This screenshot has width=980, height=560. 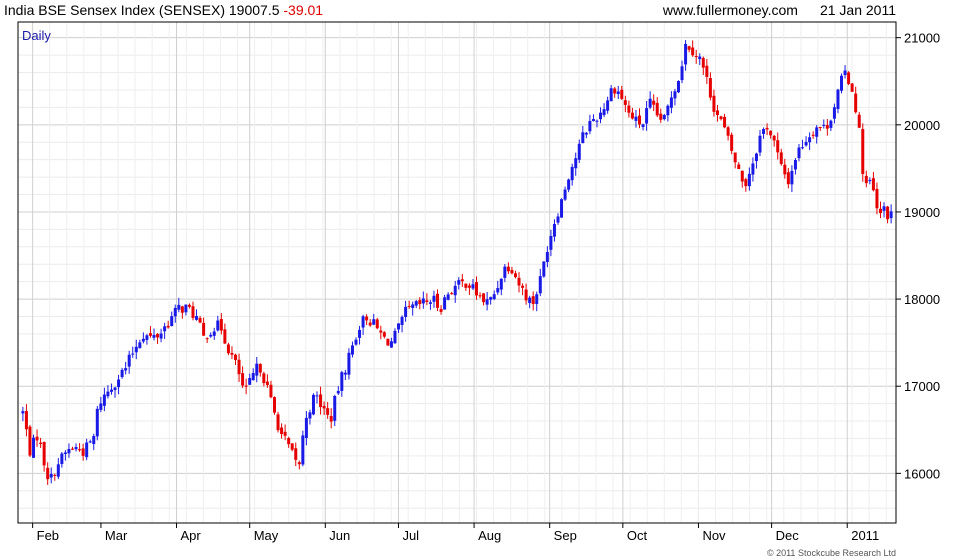 I want to click on x-tick-label: Aug, so click(x=489, y=535).